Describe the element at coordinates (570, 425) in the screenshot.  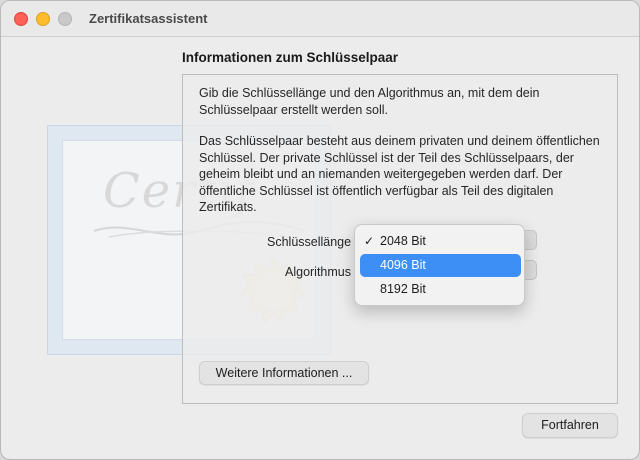
I see `continue-button: Fortfahren` at that location.